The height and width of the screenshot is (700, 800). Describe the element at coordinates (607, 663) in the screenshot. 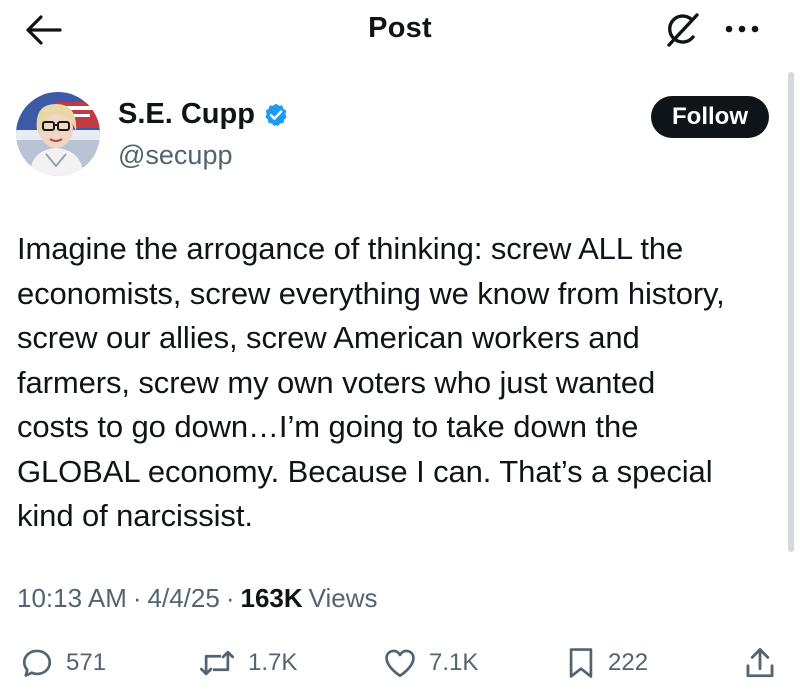

I see `bookmark-button: 222` at that location.